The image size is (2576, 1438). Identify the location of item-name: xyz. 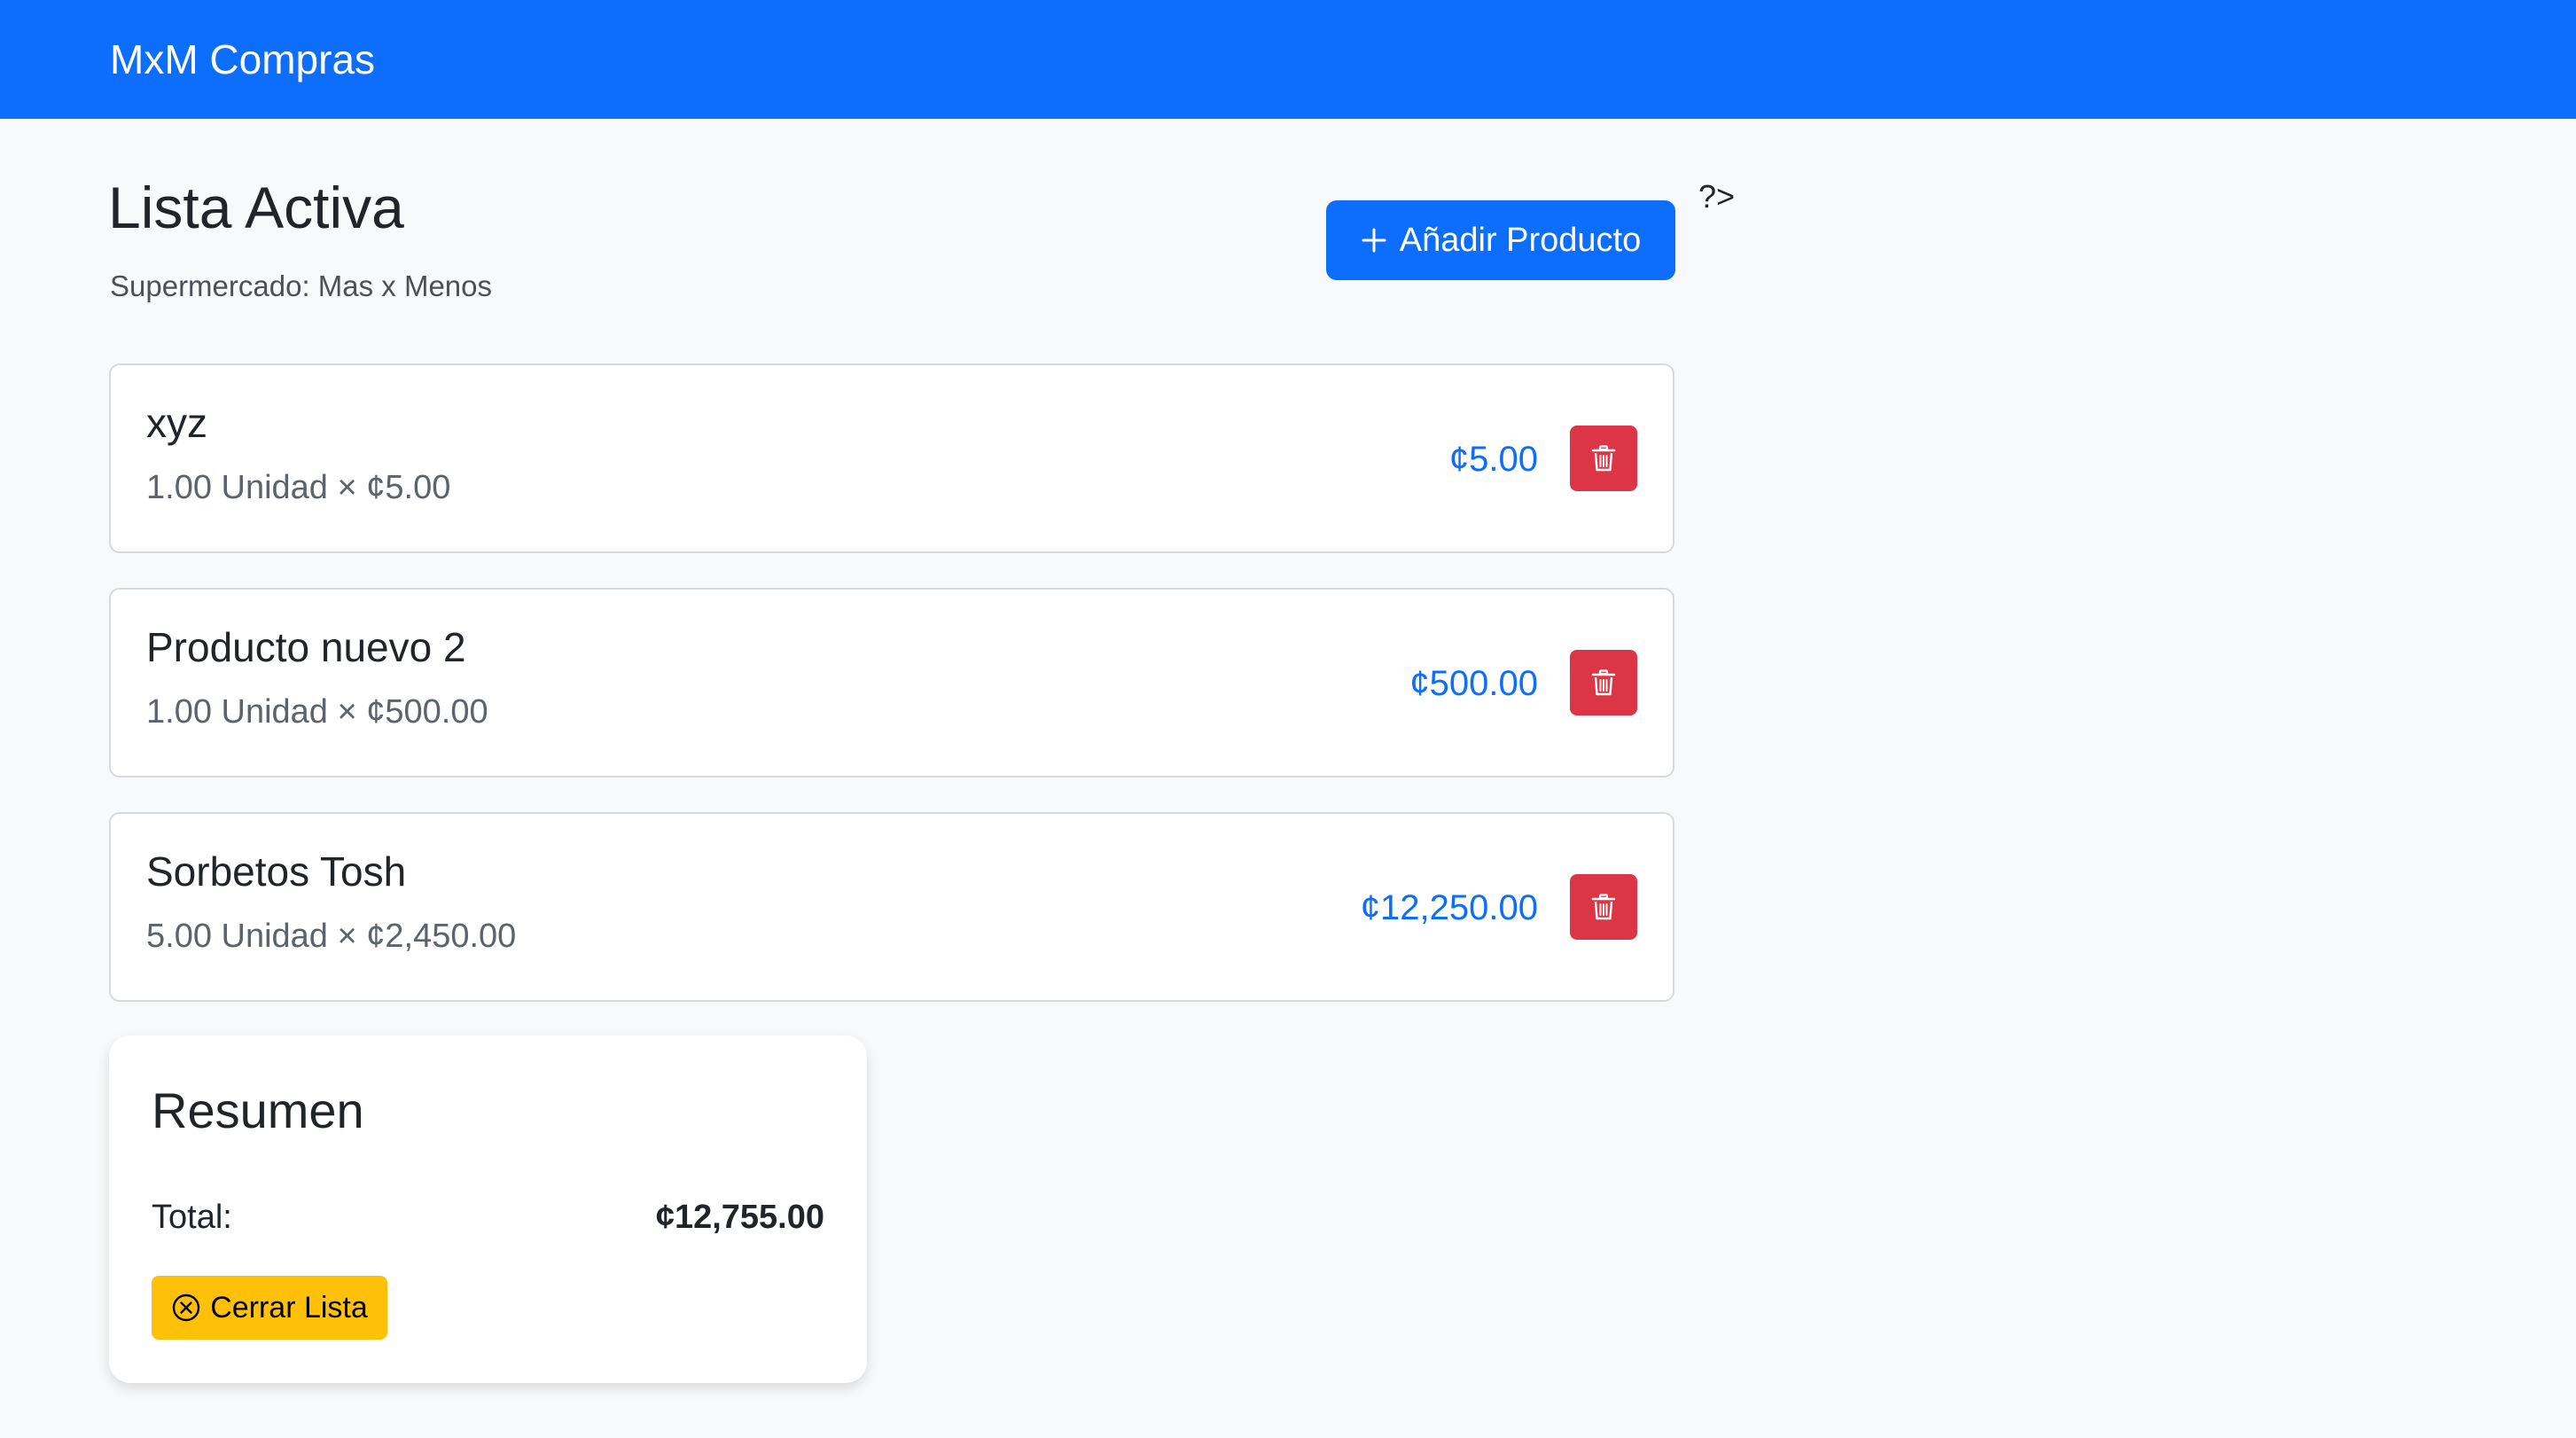
(176, 423).